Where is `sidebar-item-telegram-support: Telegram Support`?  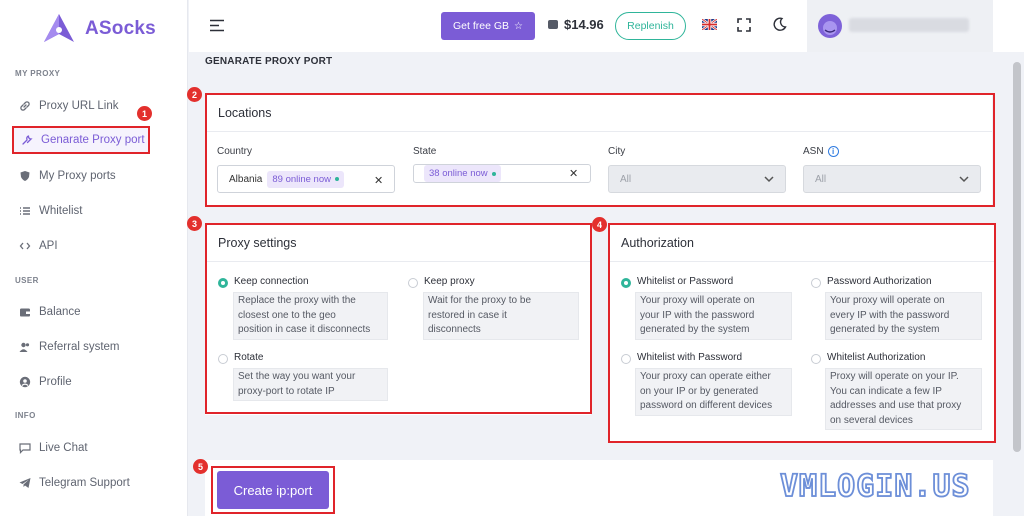 sidebar-item-telegram-support: Telegram Support is located at coordinates (94, 483).